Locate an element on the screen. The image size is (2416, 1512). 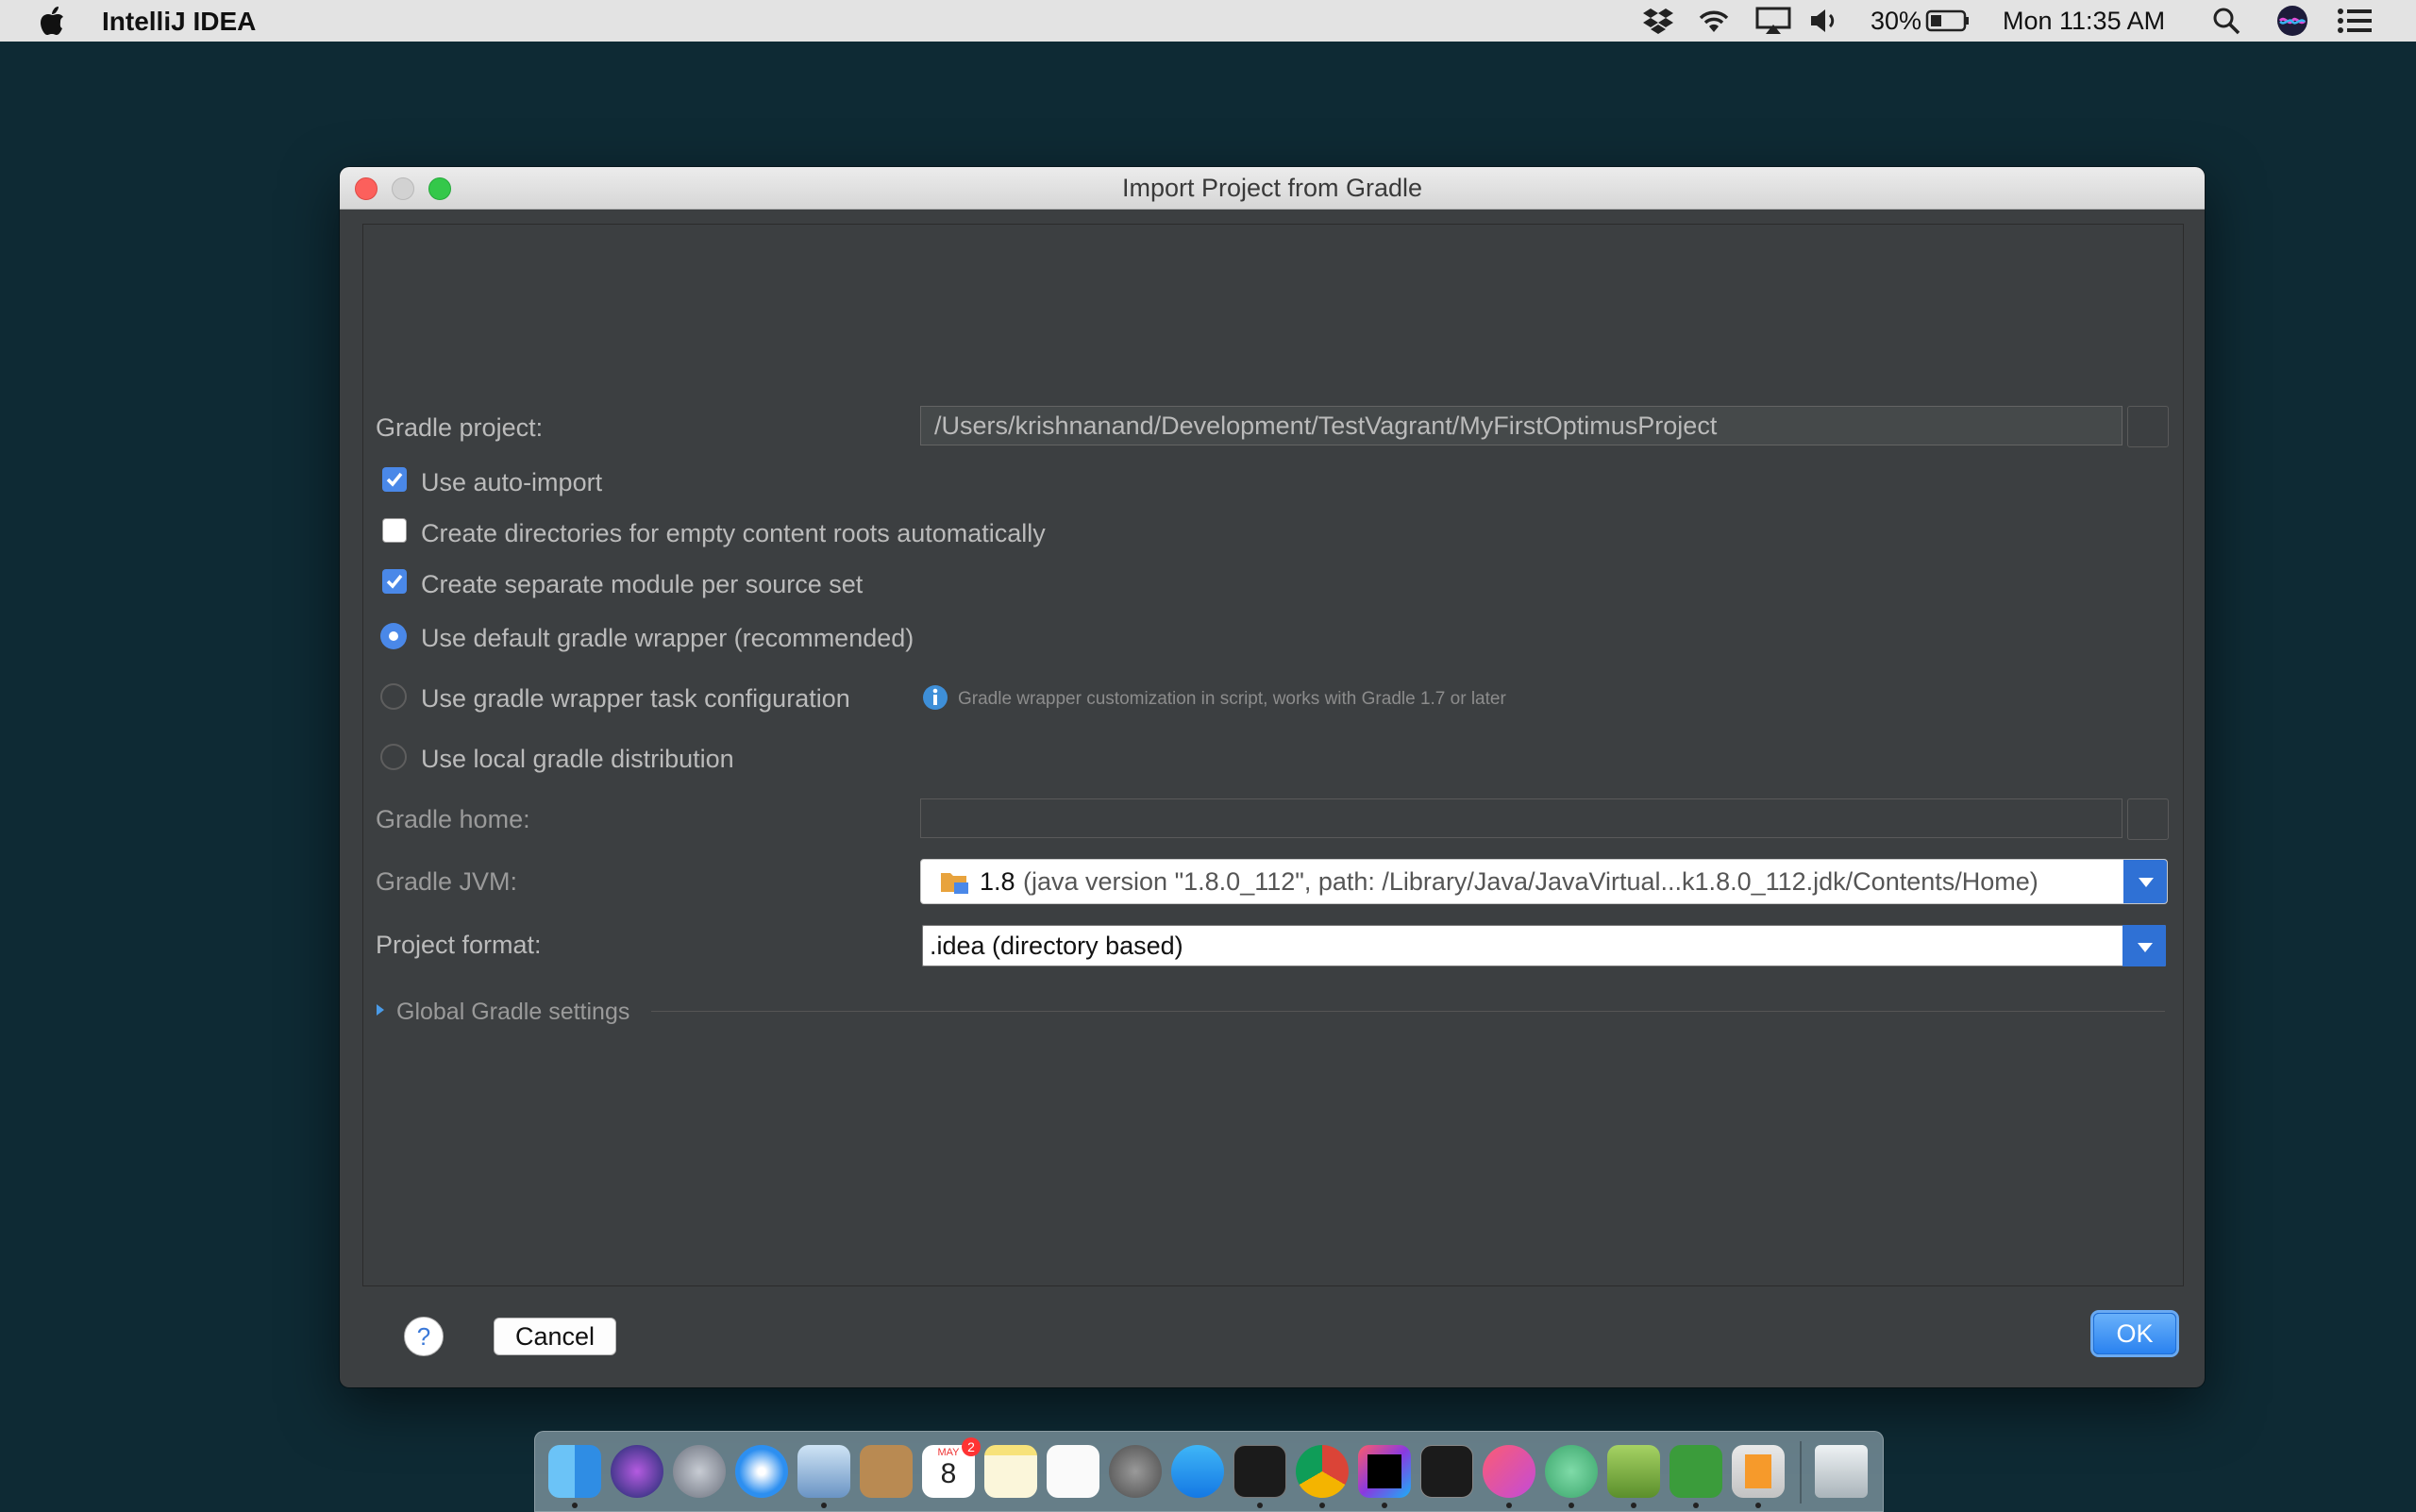
help-button: ? is located at coordinates (424, 1336).